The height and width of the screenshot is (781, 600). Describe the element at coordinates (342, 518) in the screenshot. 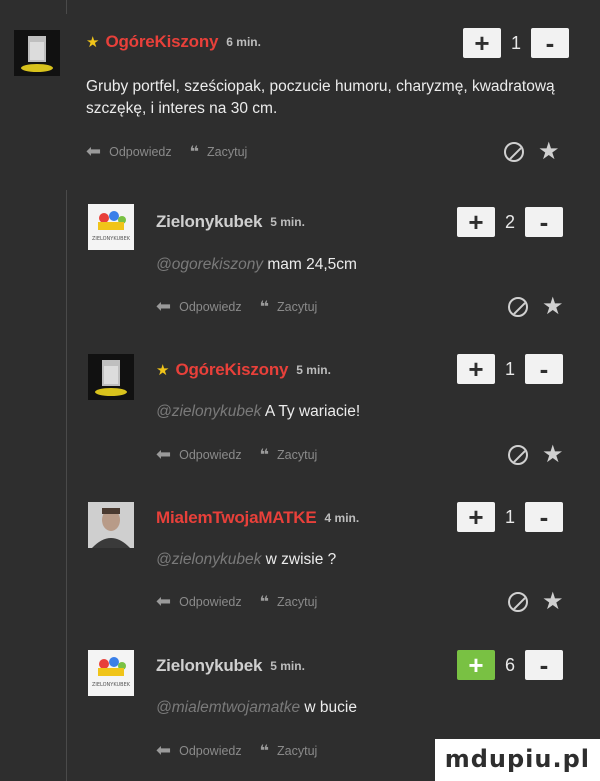

I see `comment-time: 4 min.` at that location.